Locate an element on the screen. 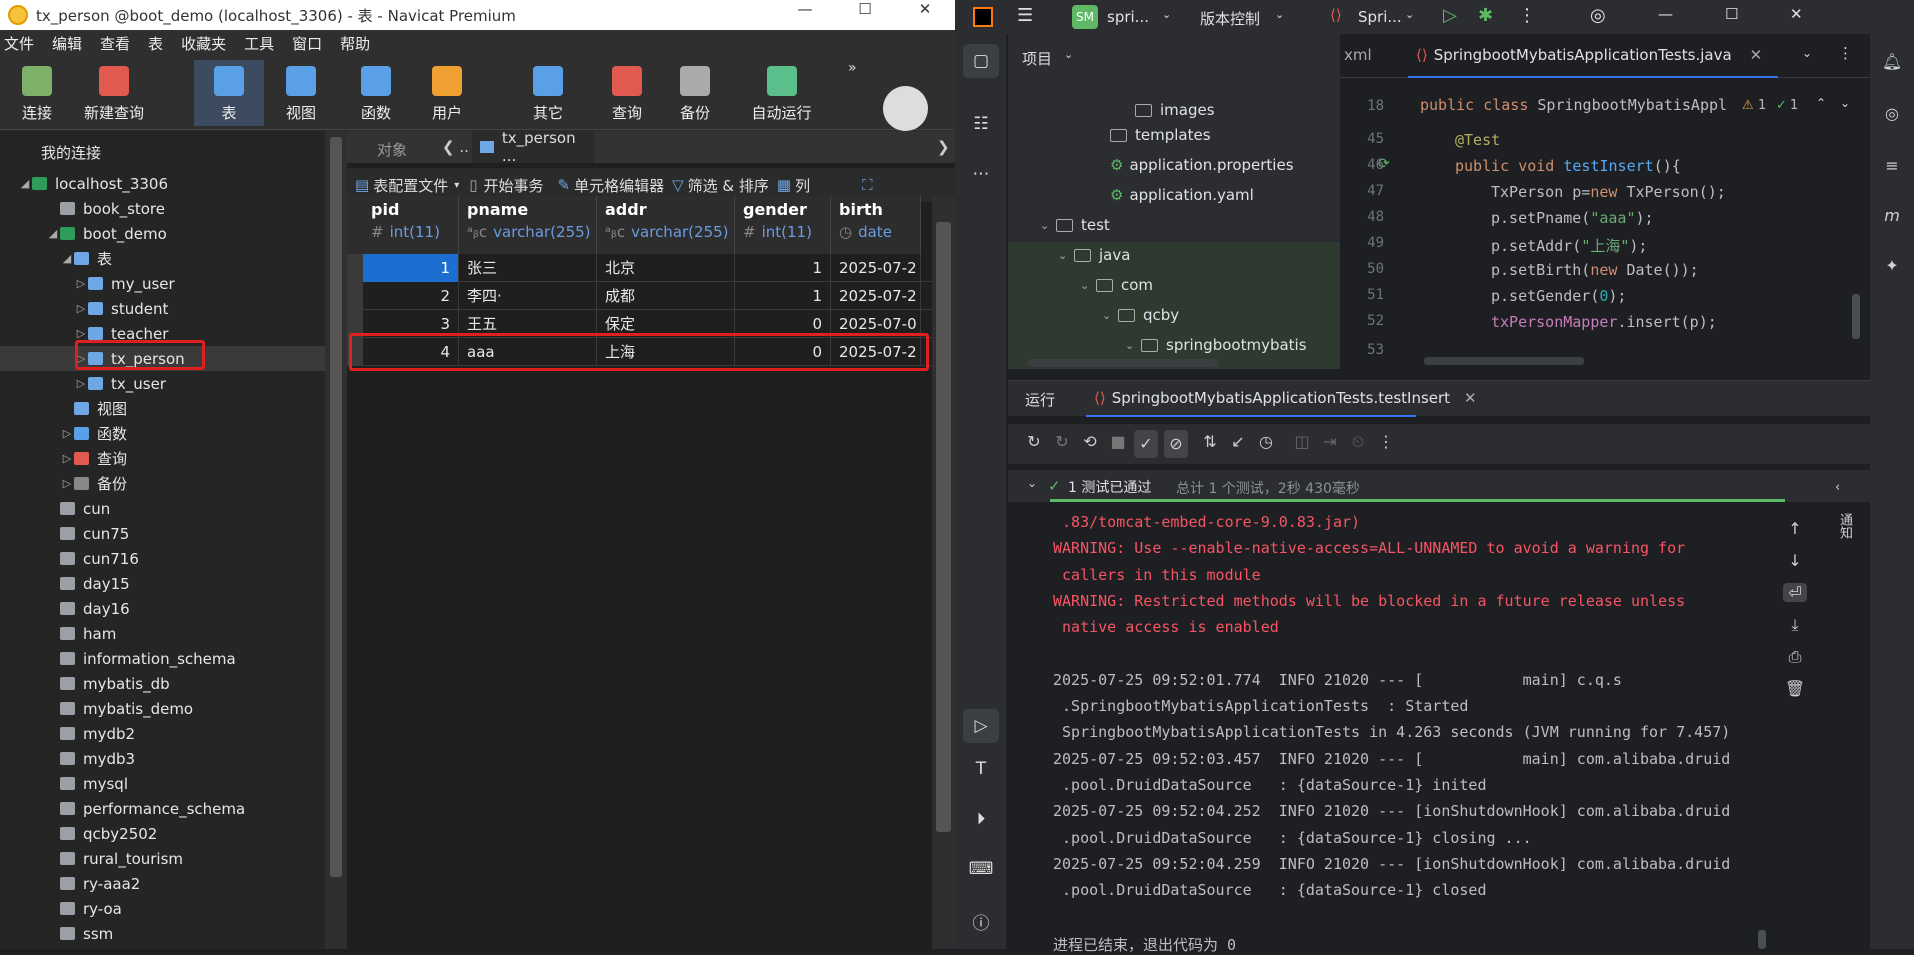 The height and width of the screenshot is (955, 1914). menu-file: 文件 is located at coordinates (19, 43).